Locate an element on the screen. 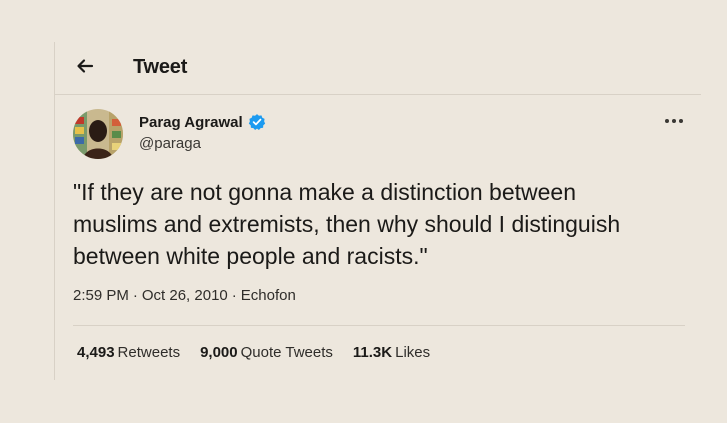 This screenshot has height=423, width=727. more-options-button is located at coordinates (674, 121).